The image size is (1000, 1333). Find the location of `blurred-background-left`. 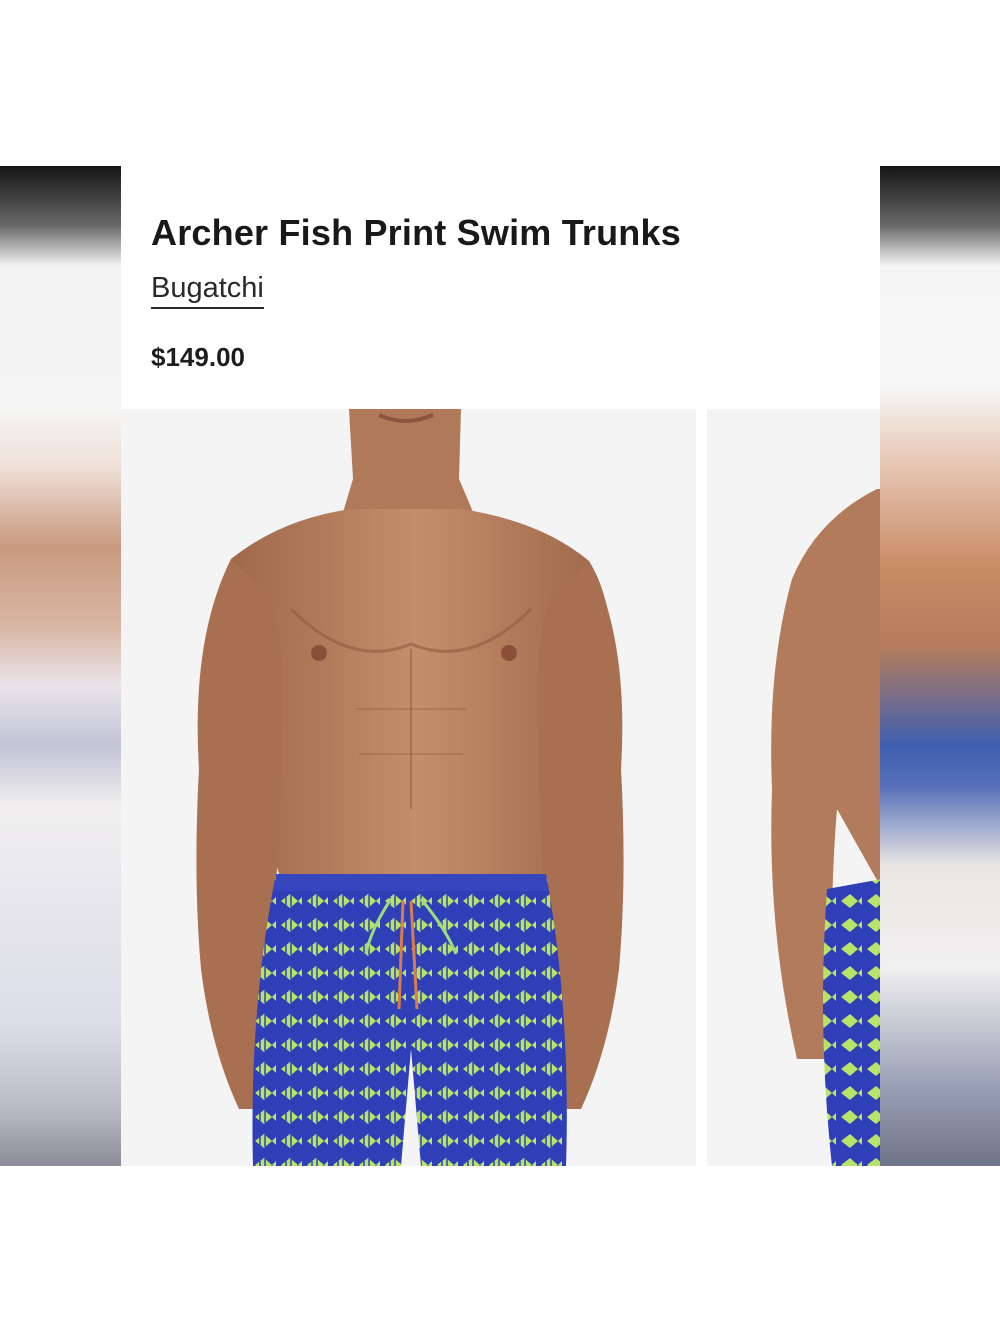

blurred-background-left is located at coordinates (60, 666).